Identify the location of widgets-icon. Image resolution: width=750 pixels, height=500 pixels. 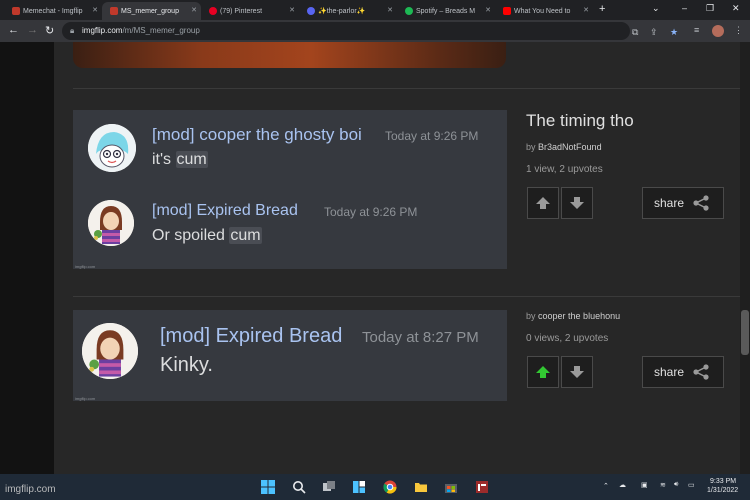
(359, 487).